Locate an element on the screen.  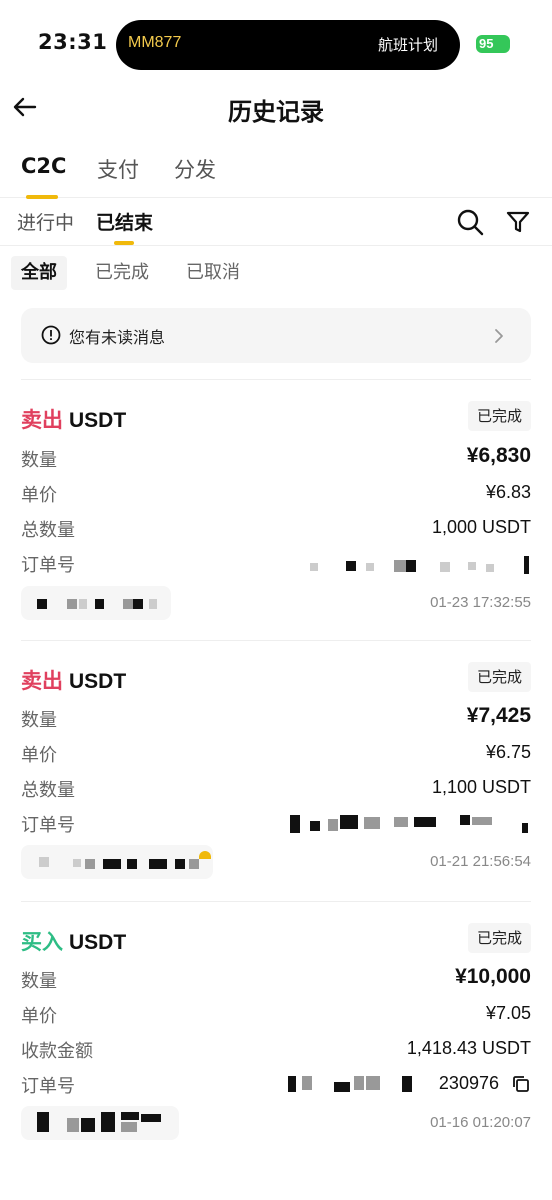
filter-icon is located at coordinates (518, 222).